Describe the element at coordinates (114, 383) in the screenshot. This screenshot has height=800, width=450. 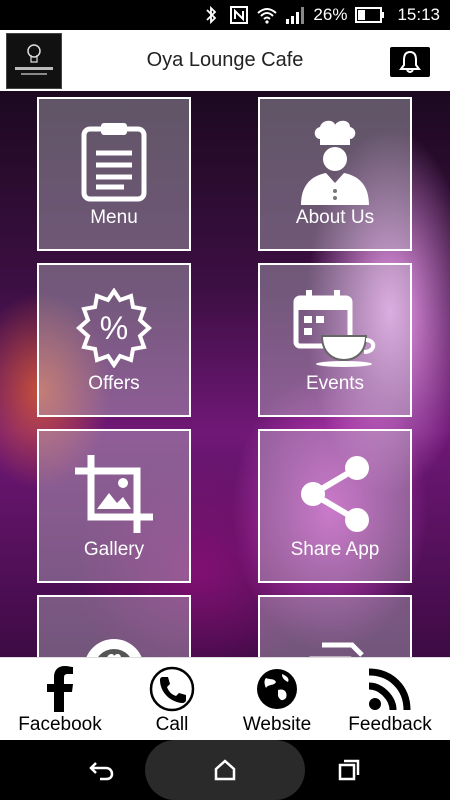
I see `tile-label: Offers` at that location.